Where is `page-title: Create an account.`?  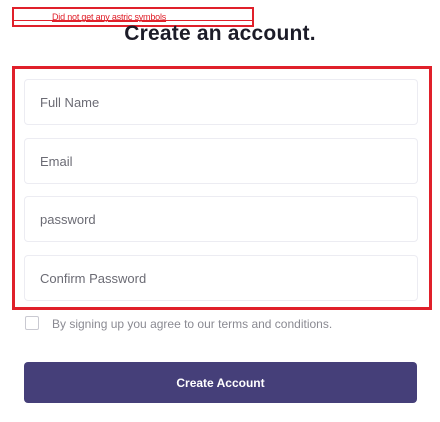
page-title: Create an account. is located at coordinates (220, 33).